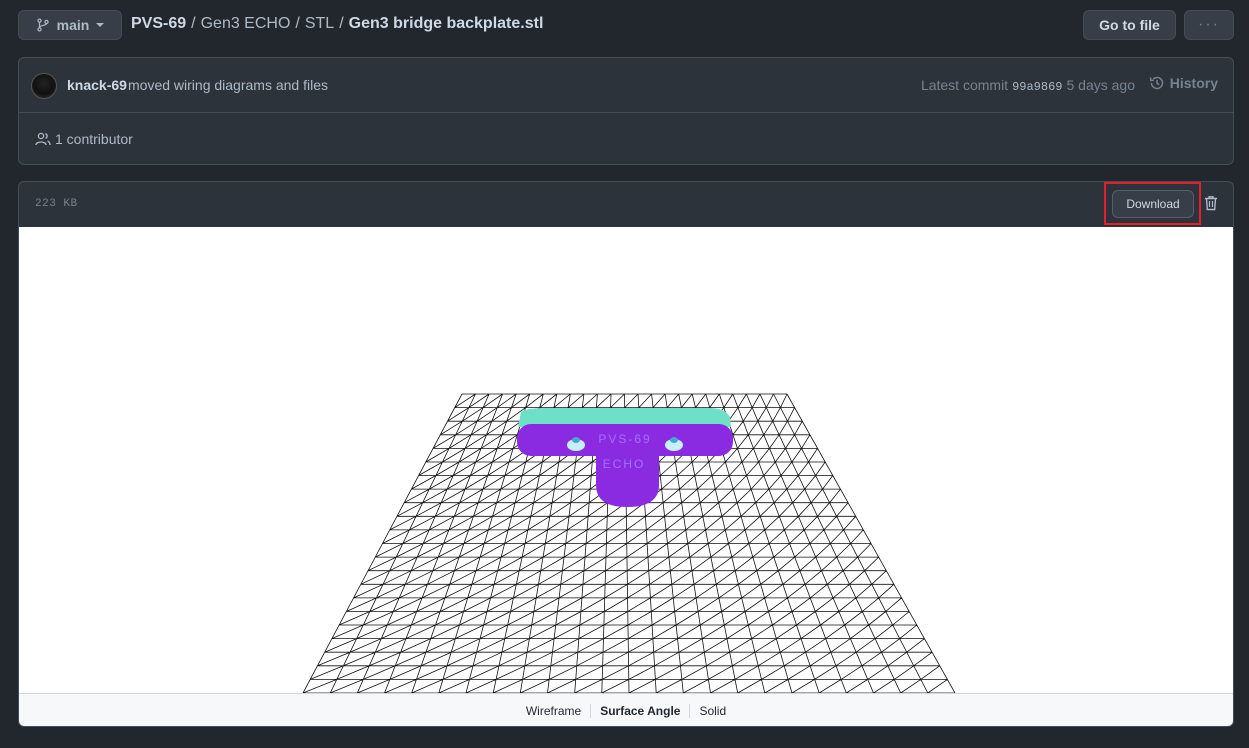 This screenshot has width=1249, height=748. I want to click on render-mode-bar: Wireframe Surface Angle Solid, so click(626, 709).